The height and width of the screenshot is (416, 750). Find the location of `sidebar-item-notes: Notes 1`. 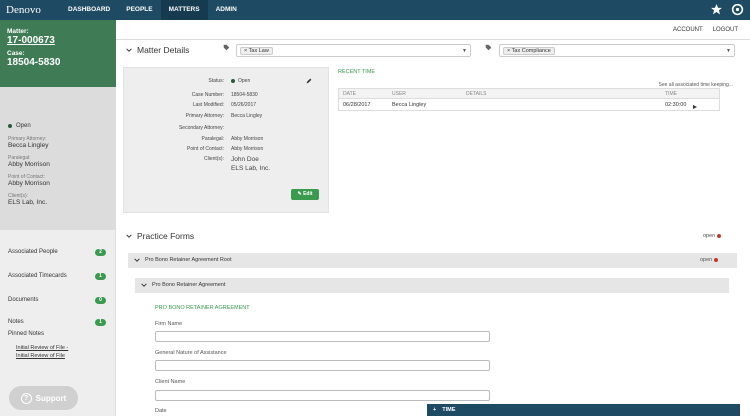

sidebar-item-notes: Notes 1 is located at coordinates (58, 324).